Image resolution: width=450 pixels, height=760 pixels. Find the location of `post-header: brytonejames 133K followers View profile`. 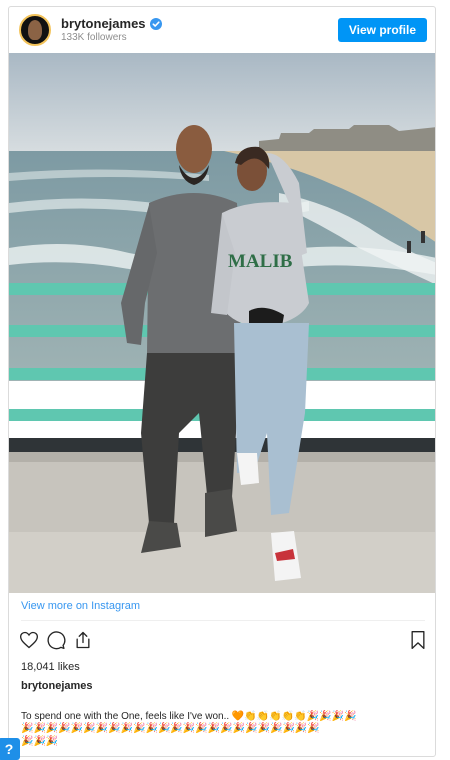

post-header: brytonejames 133K followers View profile is located at coordinates (222, 30).